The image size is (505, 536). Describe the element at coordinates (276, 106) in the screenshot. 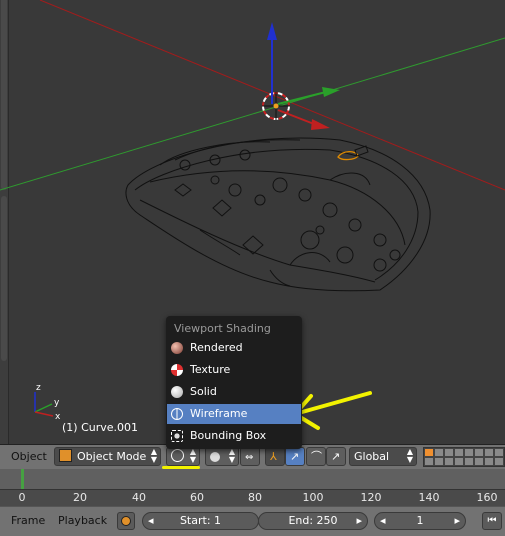

I see `3d-cursor` at that location.